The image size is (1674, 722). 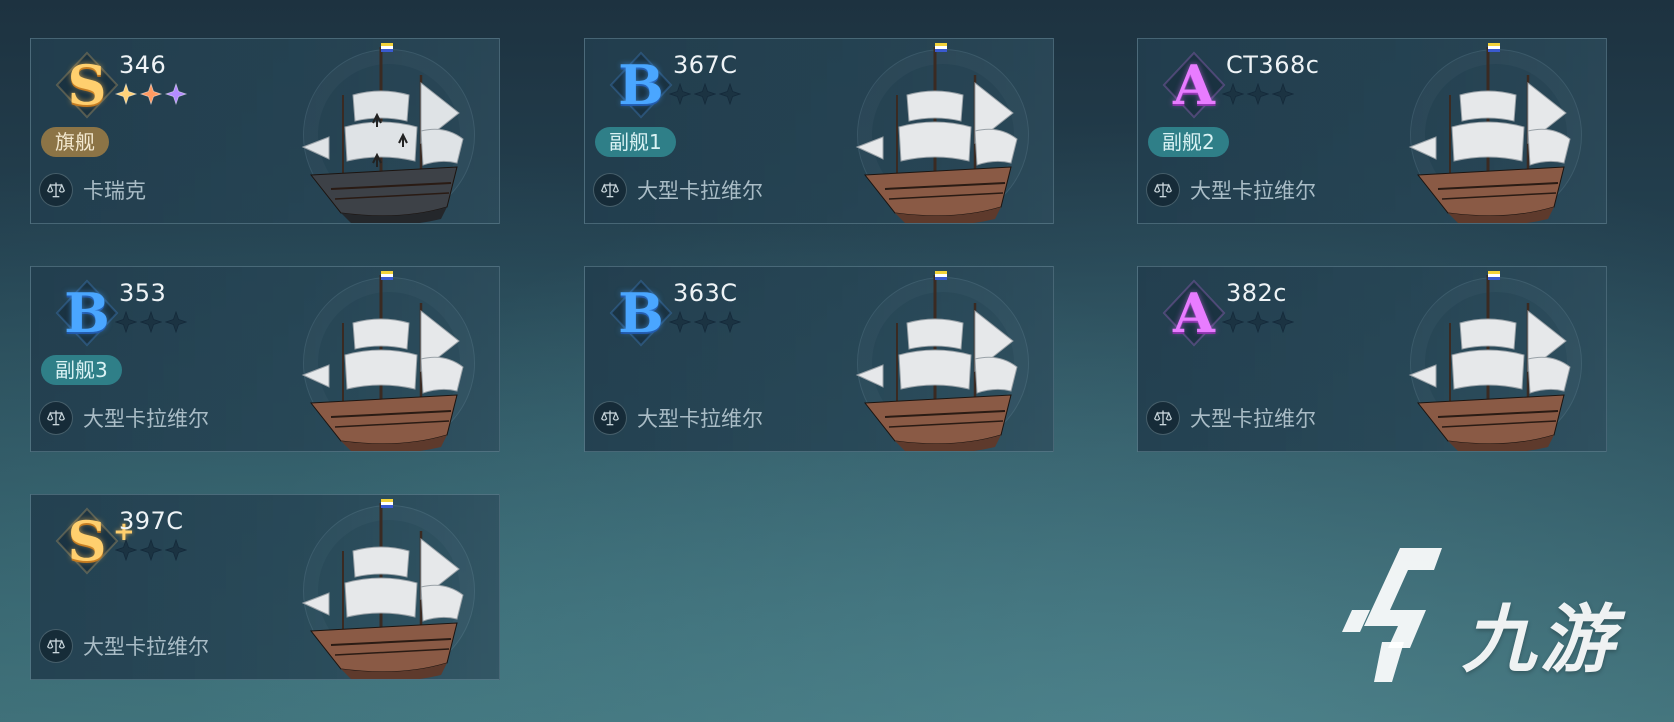 I want to click on ship-card: A CT368c 副舰2 大型卡拉维尔, so click(x=1372, y=131).